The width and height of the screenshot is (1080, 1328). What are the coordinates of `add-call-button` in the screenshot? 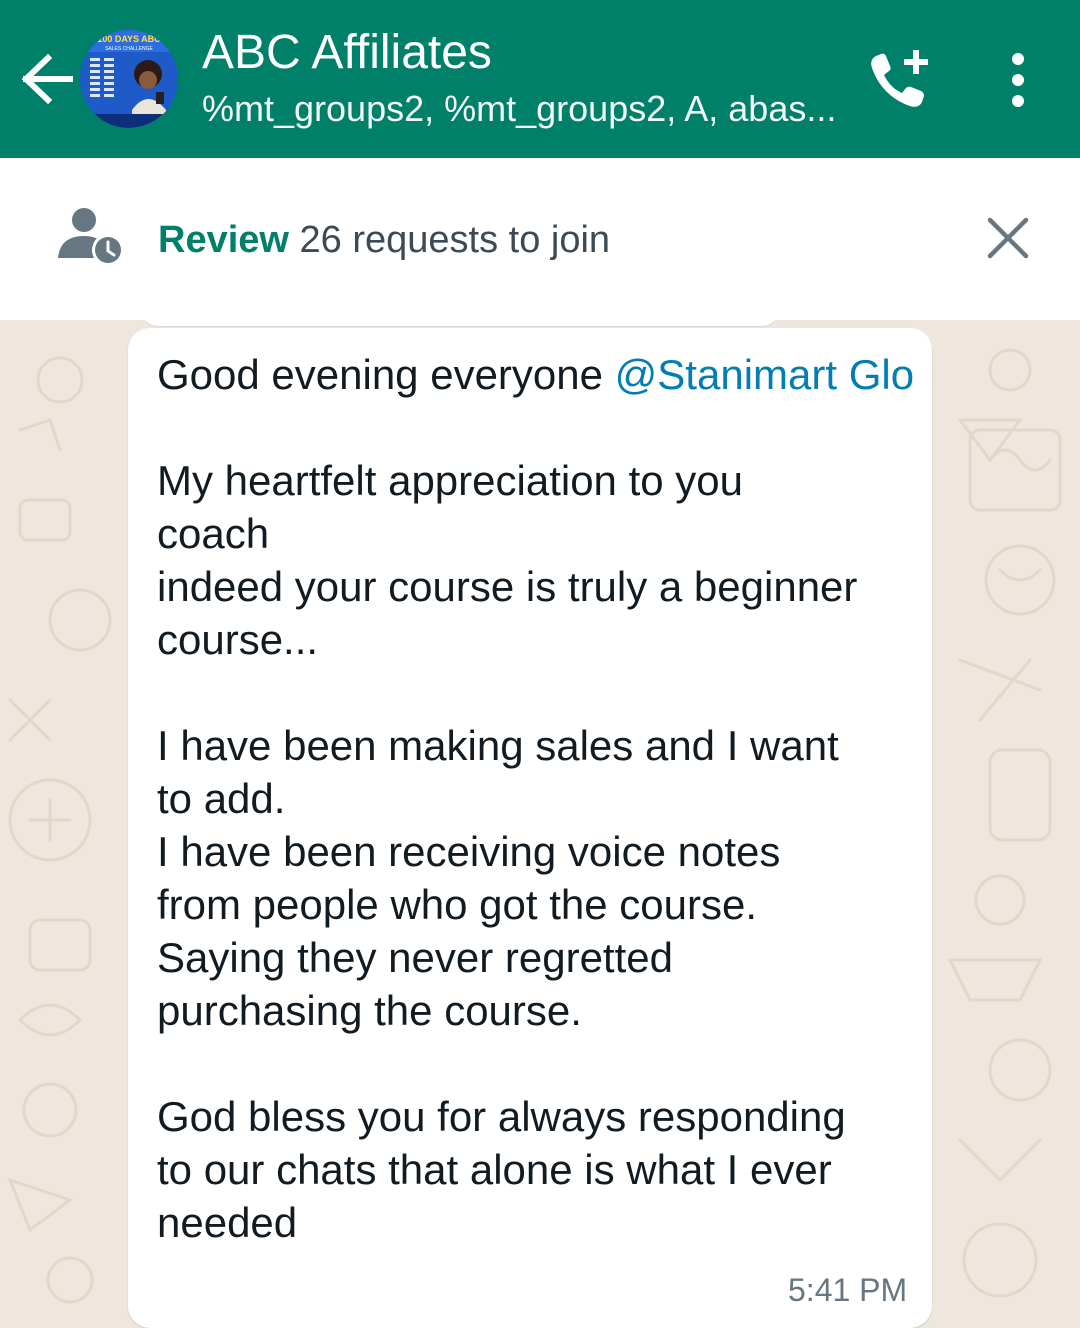 It's located at (900, 81).